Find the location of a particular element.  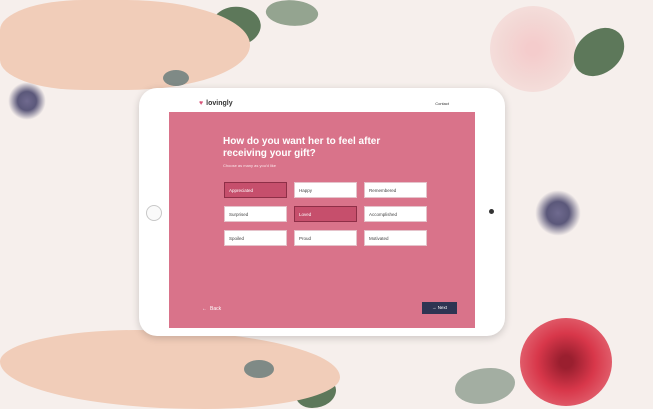

option-appreciated: Appreciated is located at coordinates (255, 190).